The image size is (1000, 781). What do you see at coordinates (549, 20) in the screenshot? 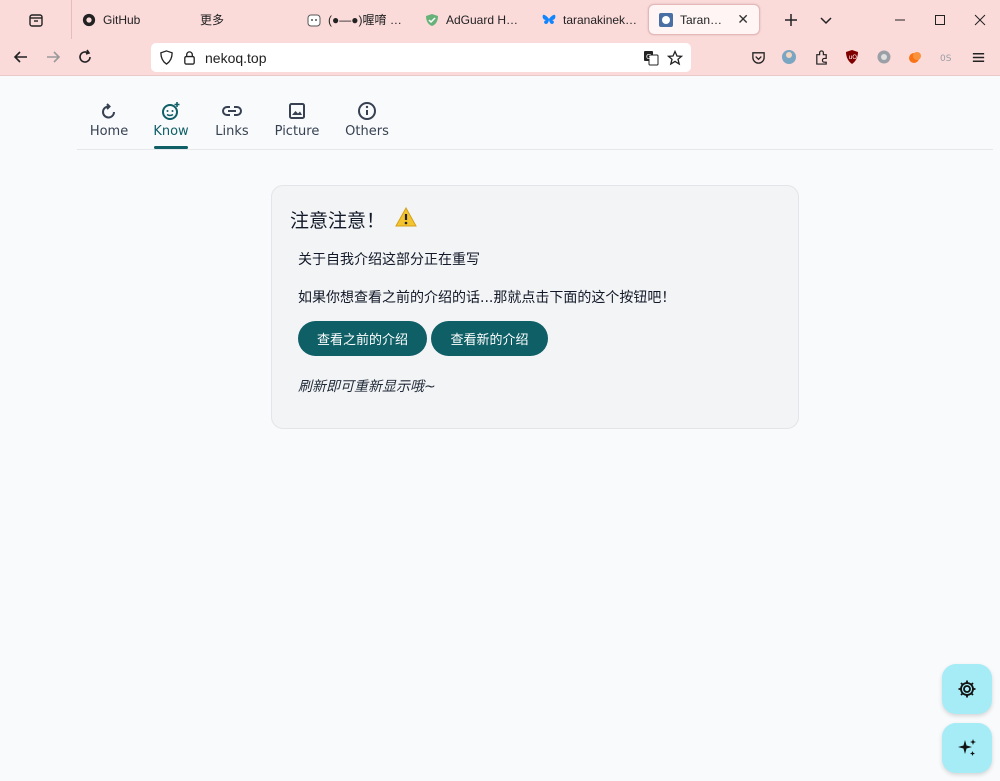
I see `bluesky-butterfly-icon` at bounding box center [549, 20].